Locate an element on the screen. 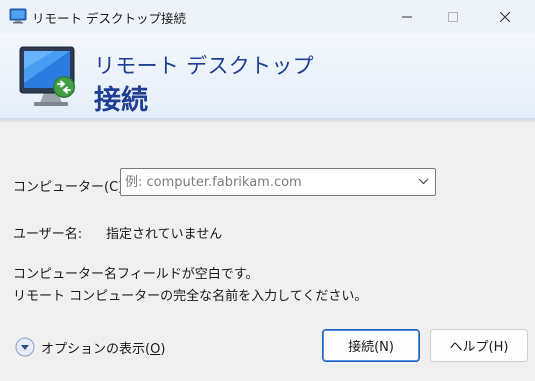 This screenshot has height=381, width=535. minimize-icon is located at coordinates (407, 16).